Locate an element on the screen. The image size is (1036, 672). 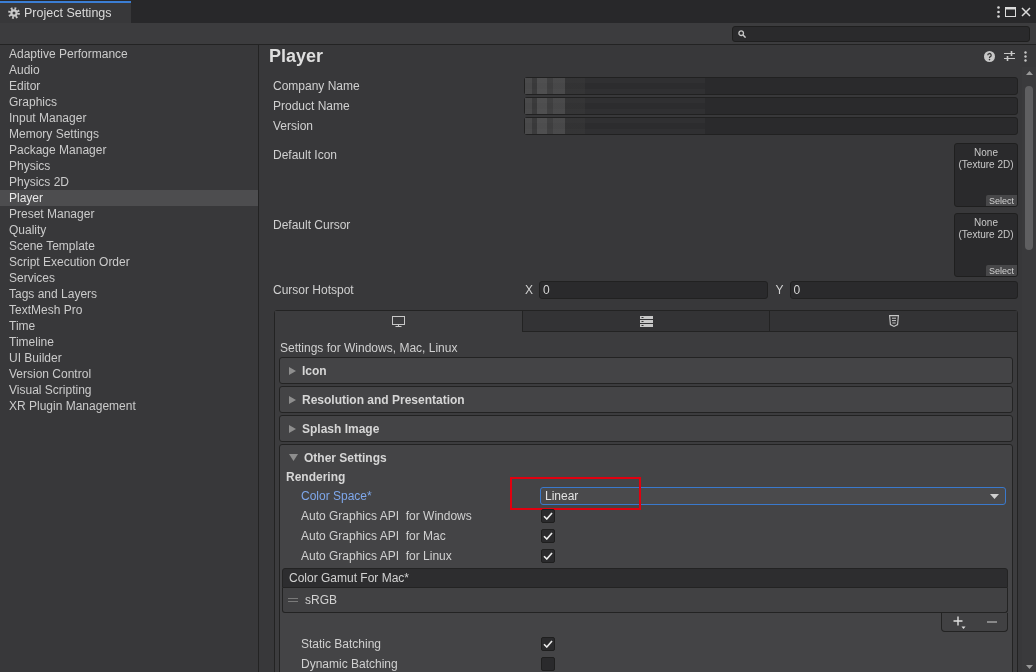
sidebar-item: Time is located at coordinates (129, 326).